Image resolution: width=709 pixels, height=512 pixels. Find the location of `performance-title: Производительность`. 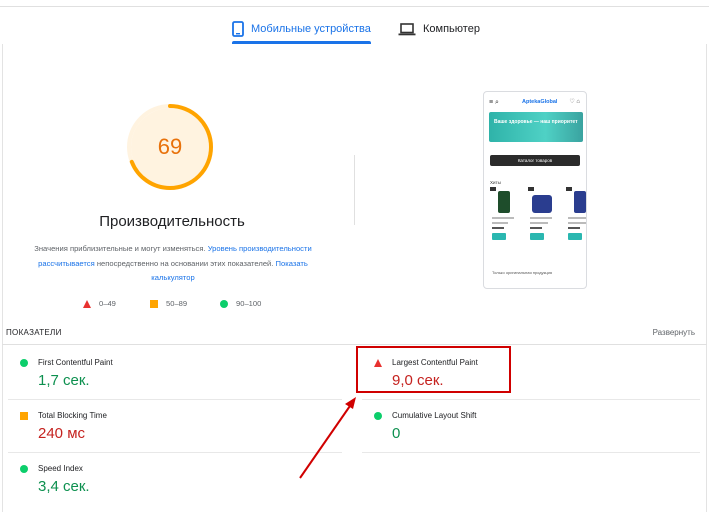

performance-title: Производительность is located at coordinates (172, 221).